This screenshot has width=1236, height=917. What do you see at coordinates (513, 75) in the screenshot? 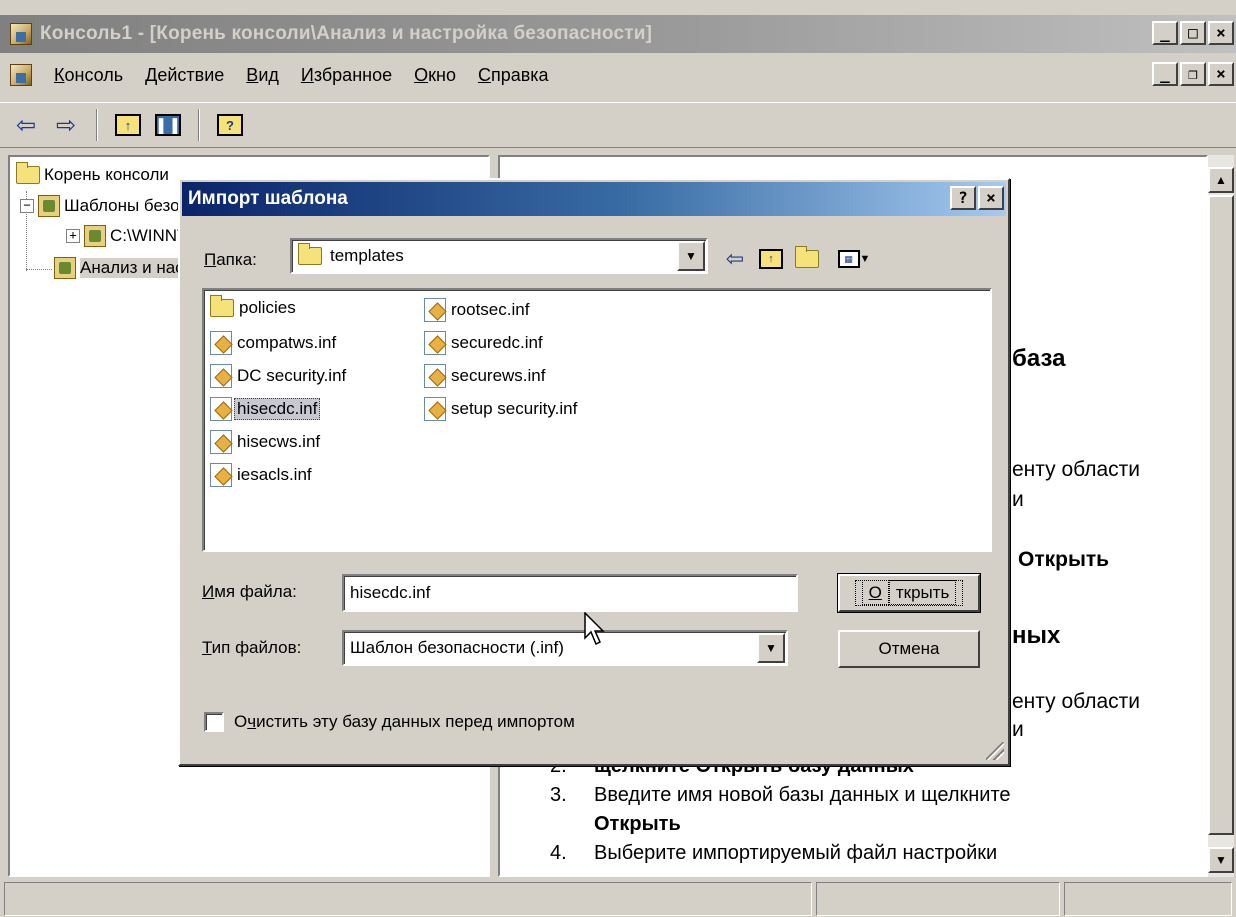
I see `menu-help: Справка` at bounding box center [513, 75].